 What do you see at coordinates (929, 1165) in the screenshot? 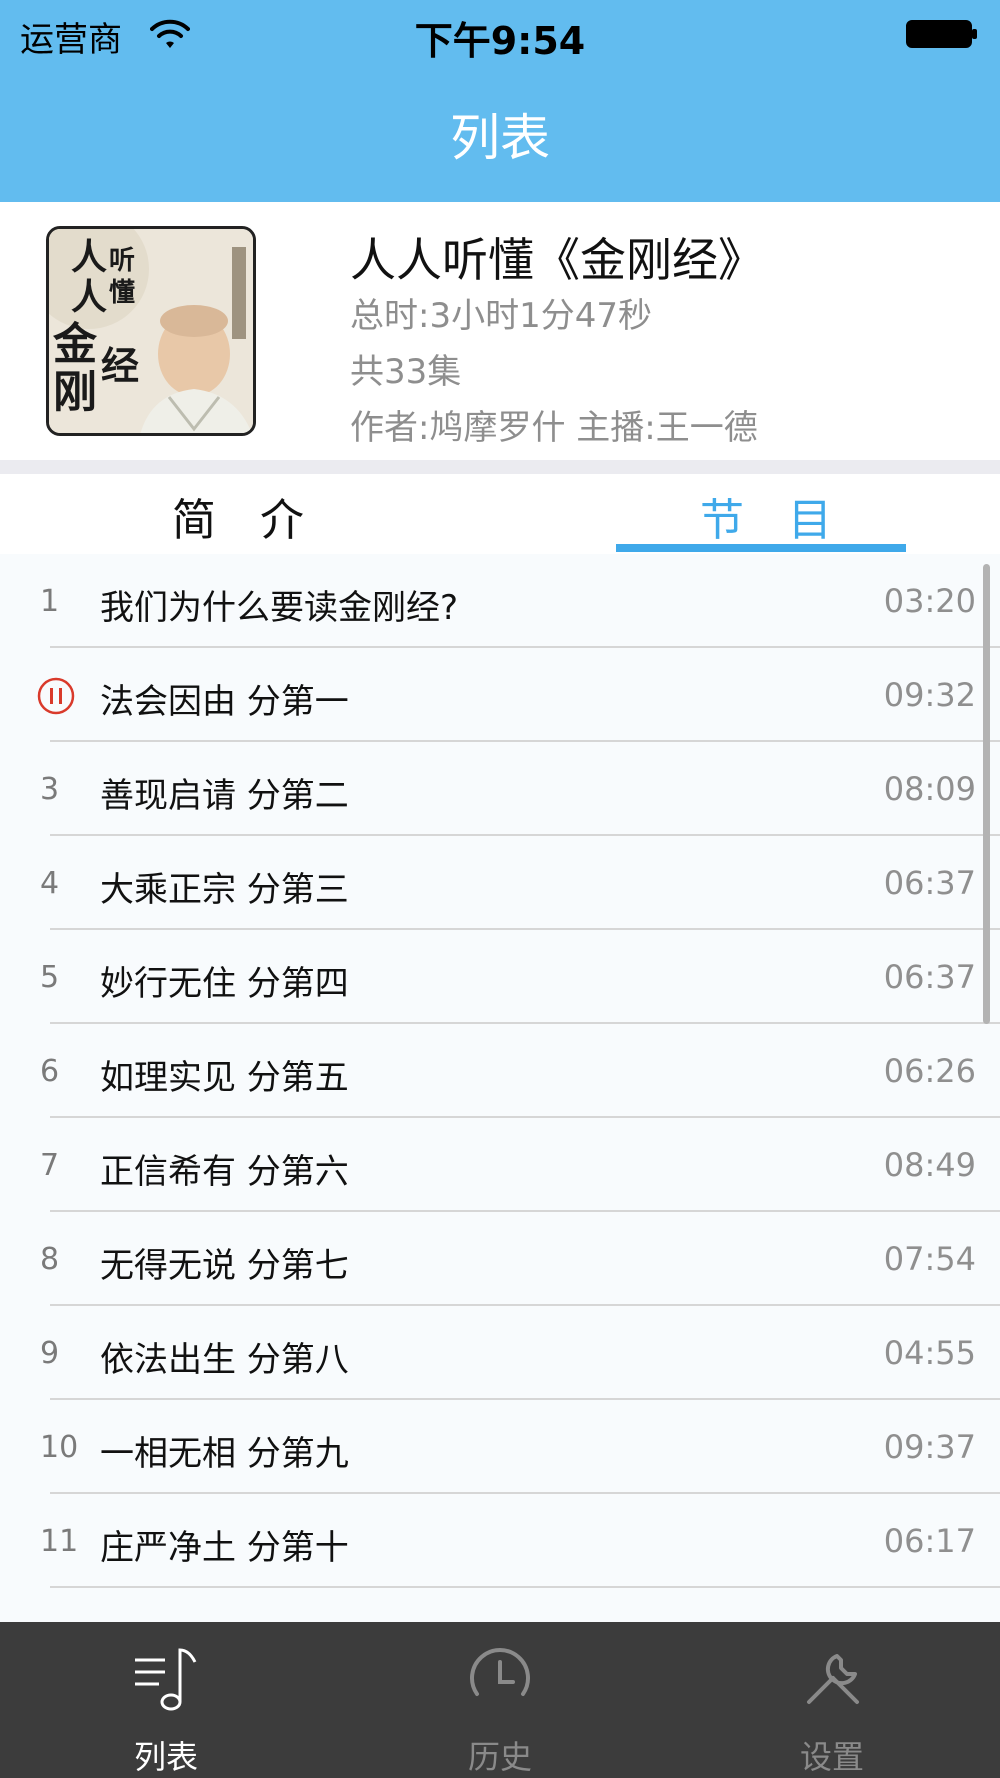
I see `episode-duration: 08:49` at bounding box center [929, 1165].